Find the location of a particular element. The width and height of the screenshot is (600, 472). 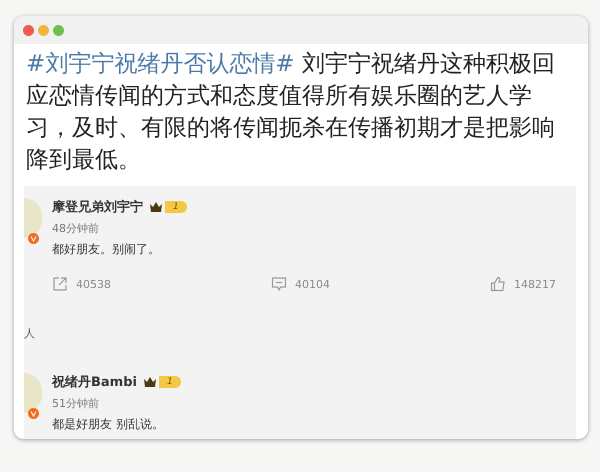

share-icon is located at coordinates (60, 284).